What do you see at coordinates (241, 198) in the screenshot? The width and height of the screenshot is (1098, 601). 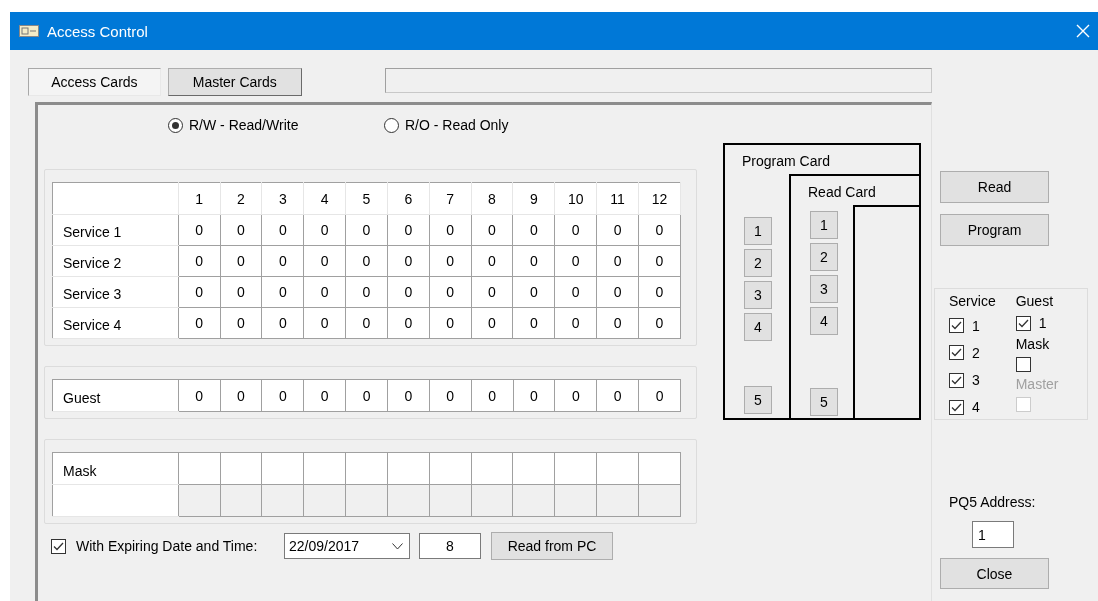 I see `column-header: 2` at bounding box center [241, 198].